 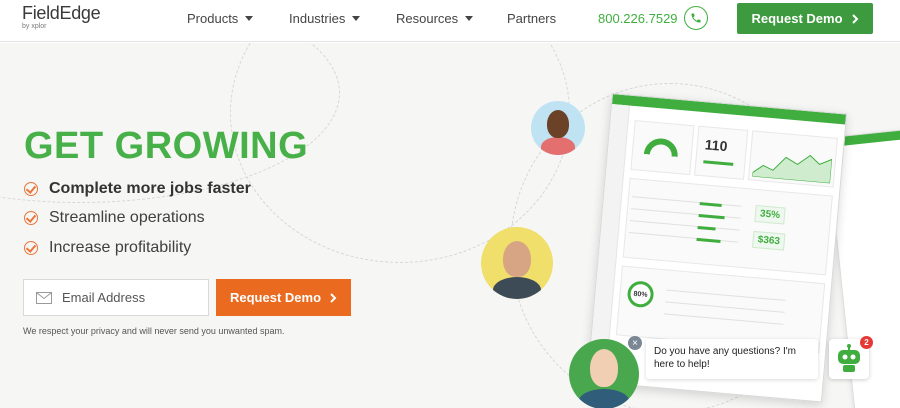 I want to click on nav-label: Partners, so click(x=532, y=18).